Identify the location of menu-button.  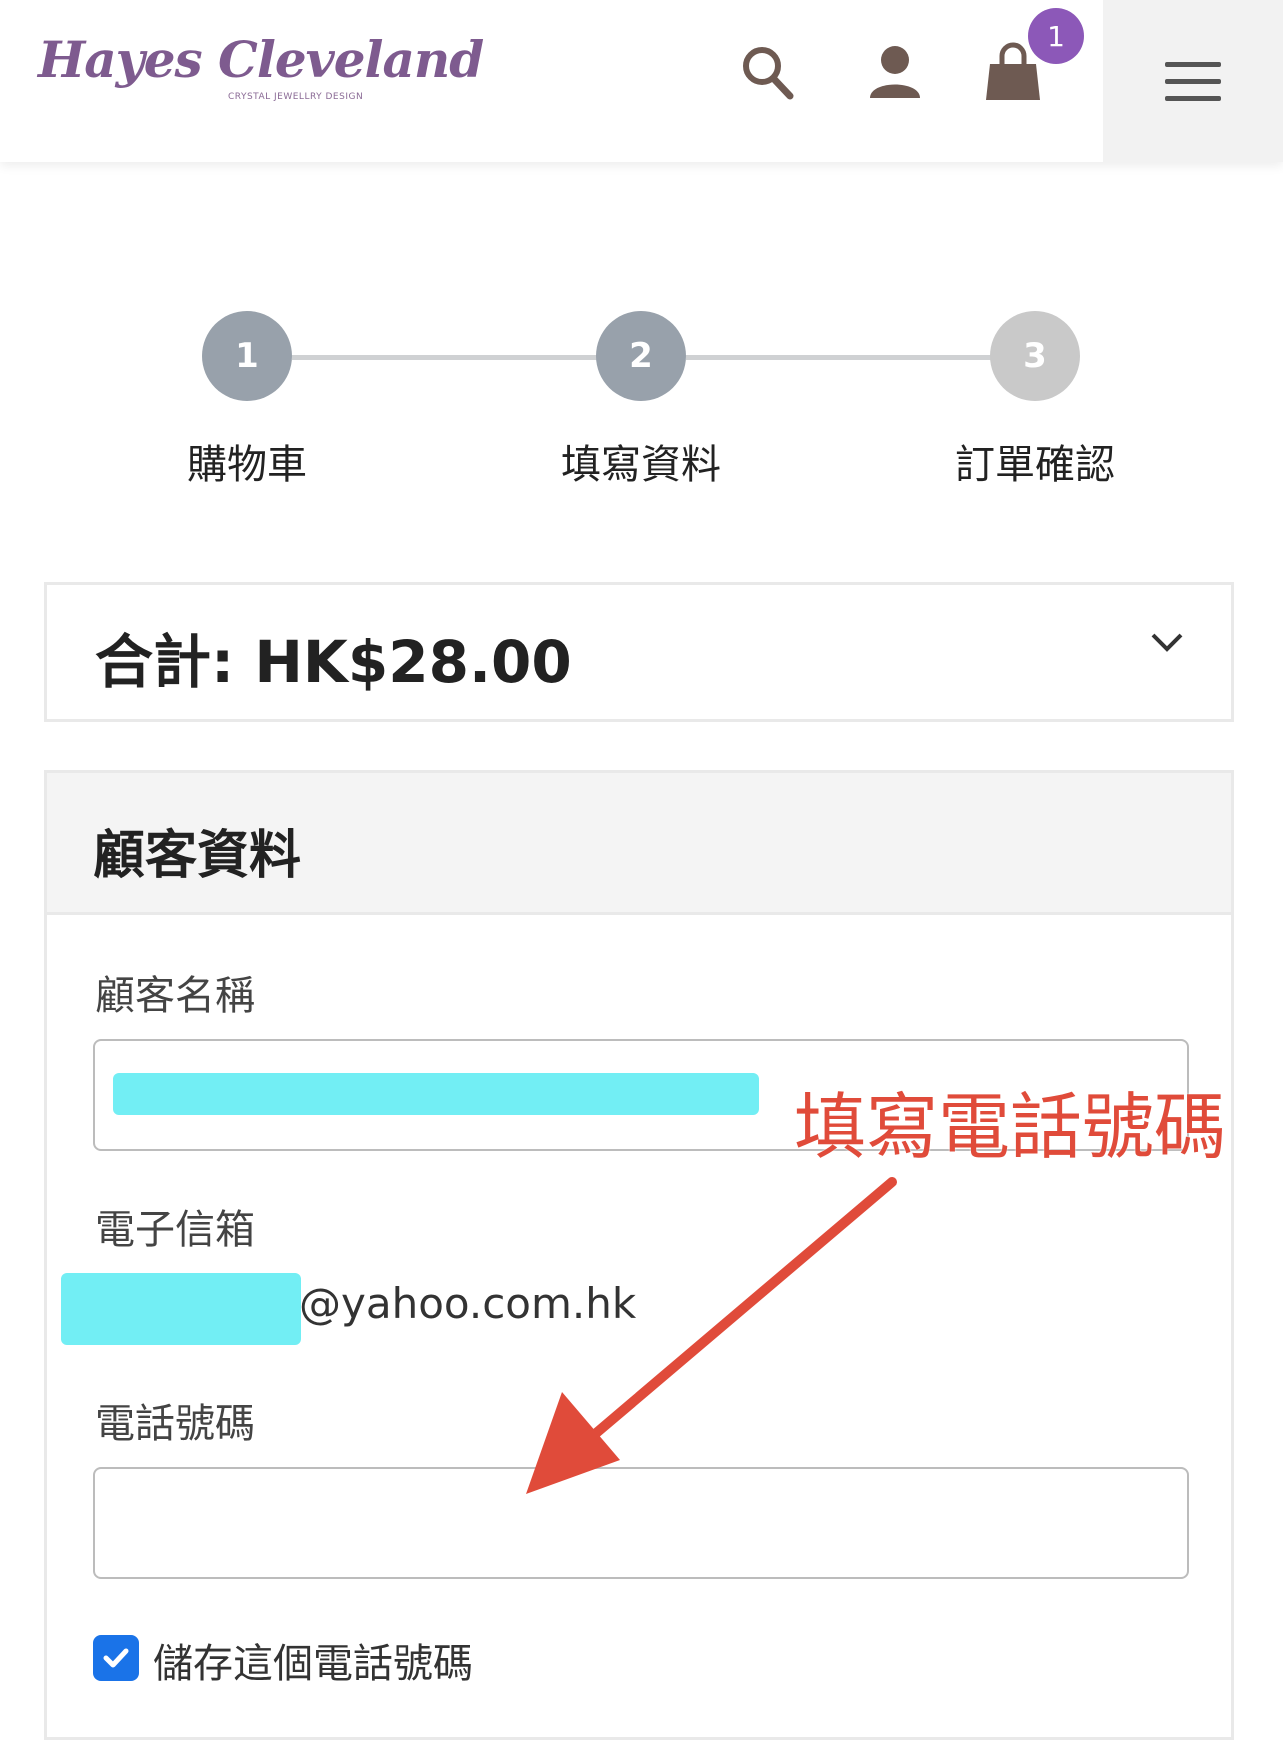
(1193, 81).